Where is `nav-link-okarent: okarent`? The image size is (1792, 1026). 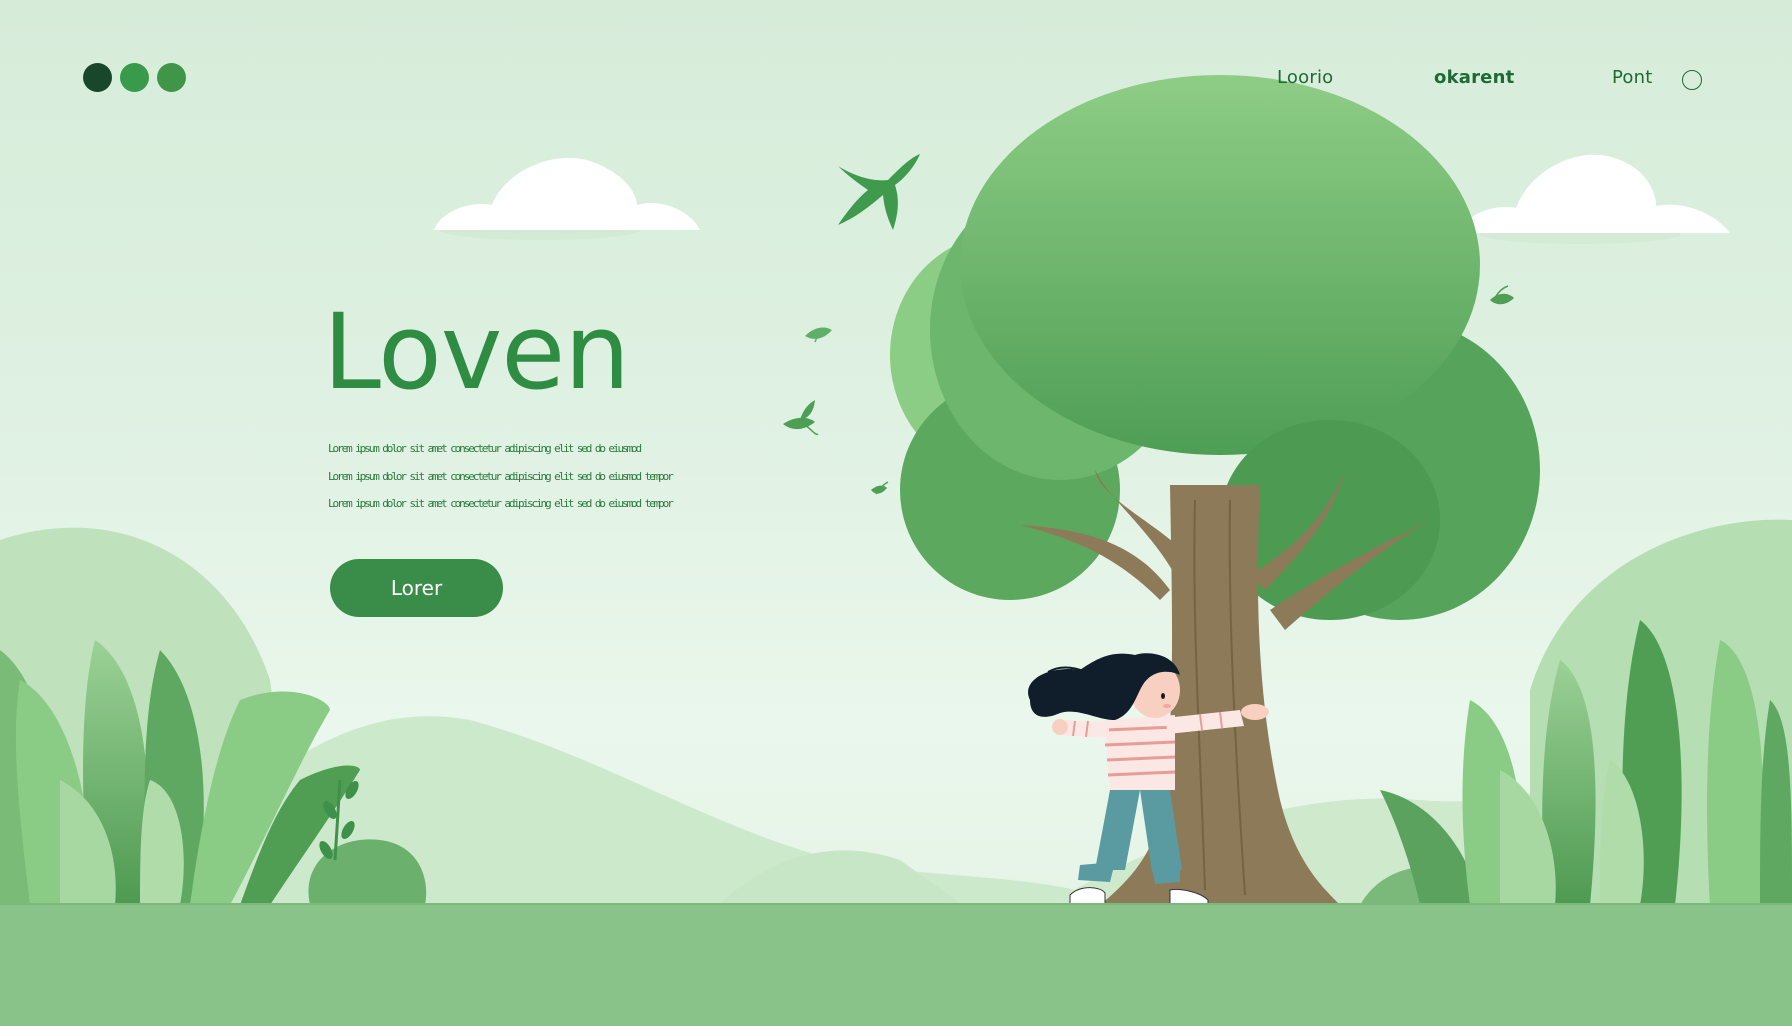 nav-link-okarent: okarent is located at coordinates (1474, 77).